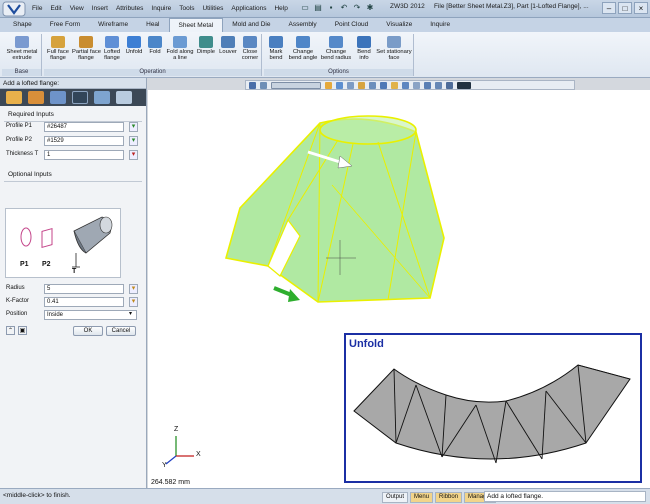  What do you see at coordinates (84, 141) in the screenshot?
I see `profile-p2-field: #1529` at bounding box center [84, 141].